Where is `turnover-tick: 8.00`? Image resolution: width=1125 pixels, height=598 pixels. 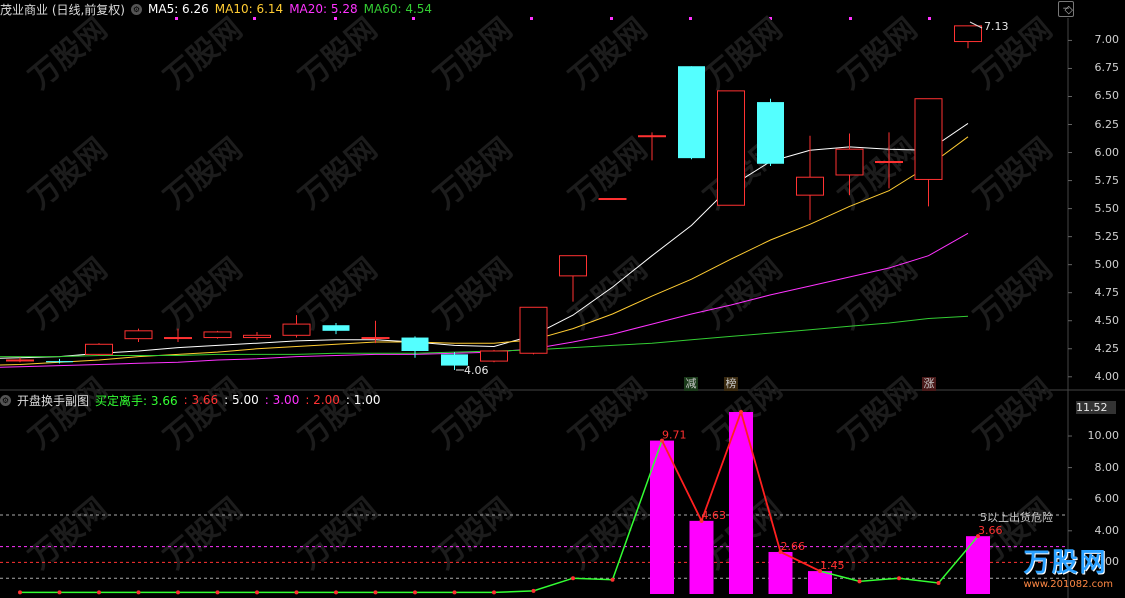
turnover-tick: 8.00 is located at coordinates (1107, 467).